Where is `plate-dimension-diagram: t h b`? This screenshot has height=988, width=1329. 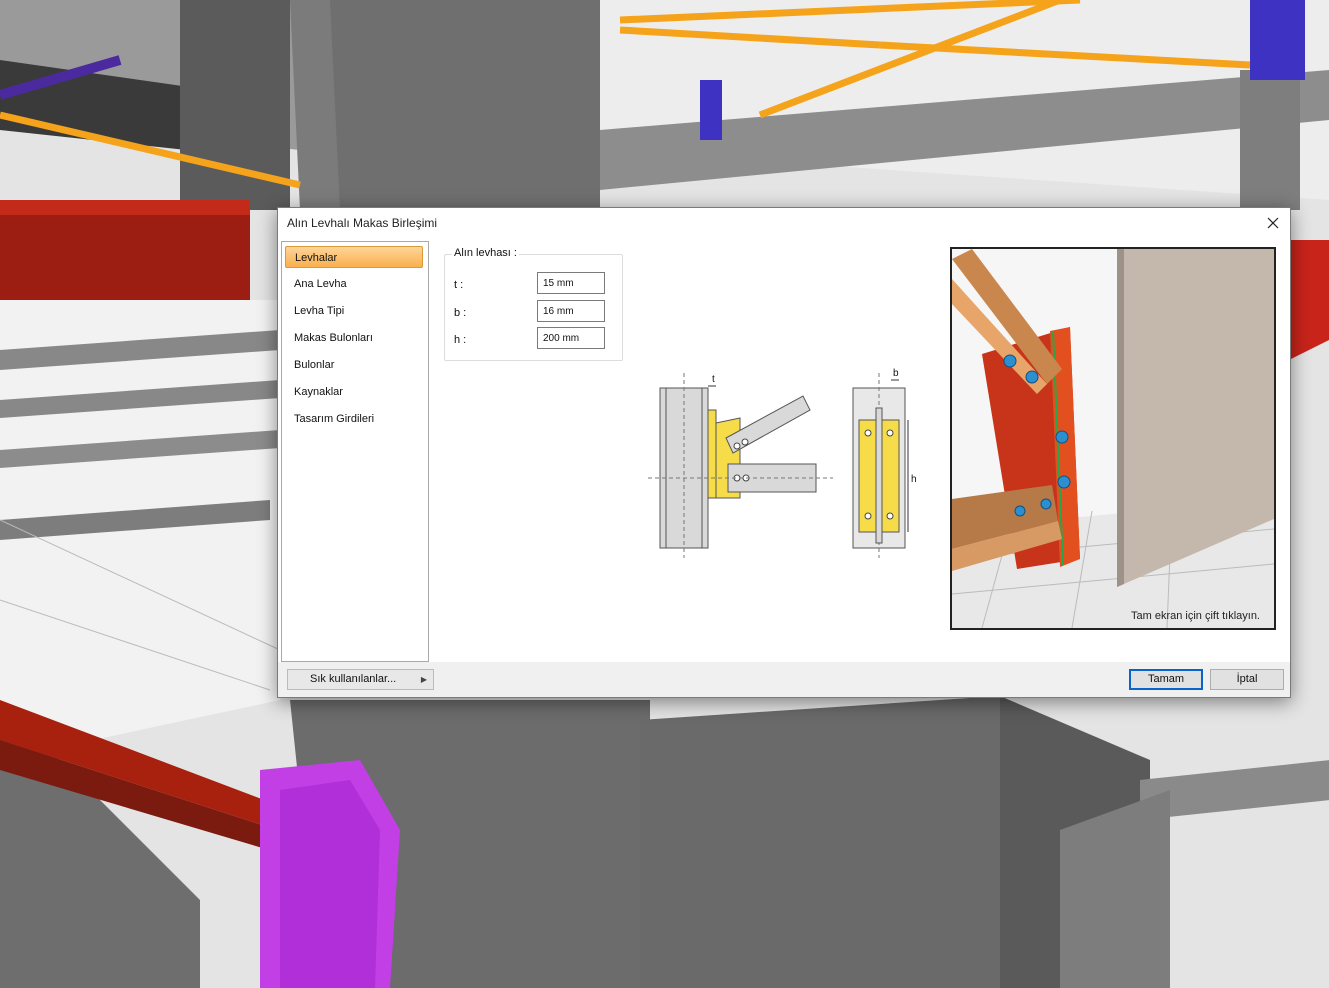 plate-dimension-diagram: t h b is located at coordinates (782, 463).